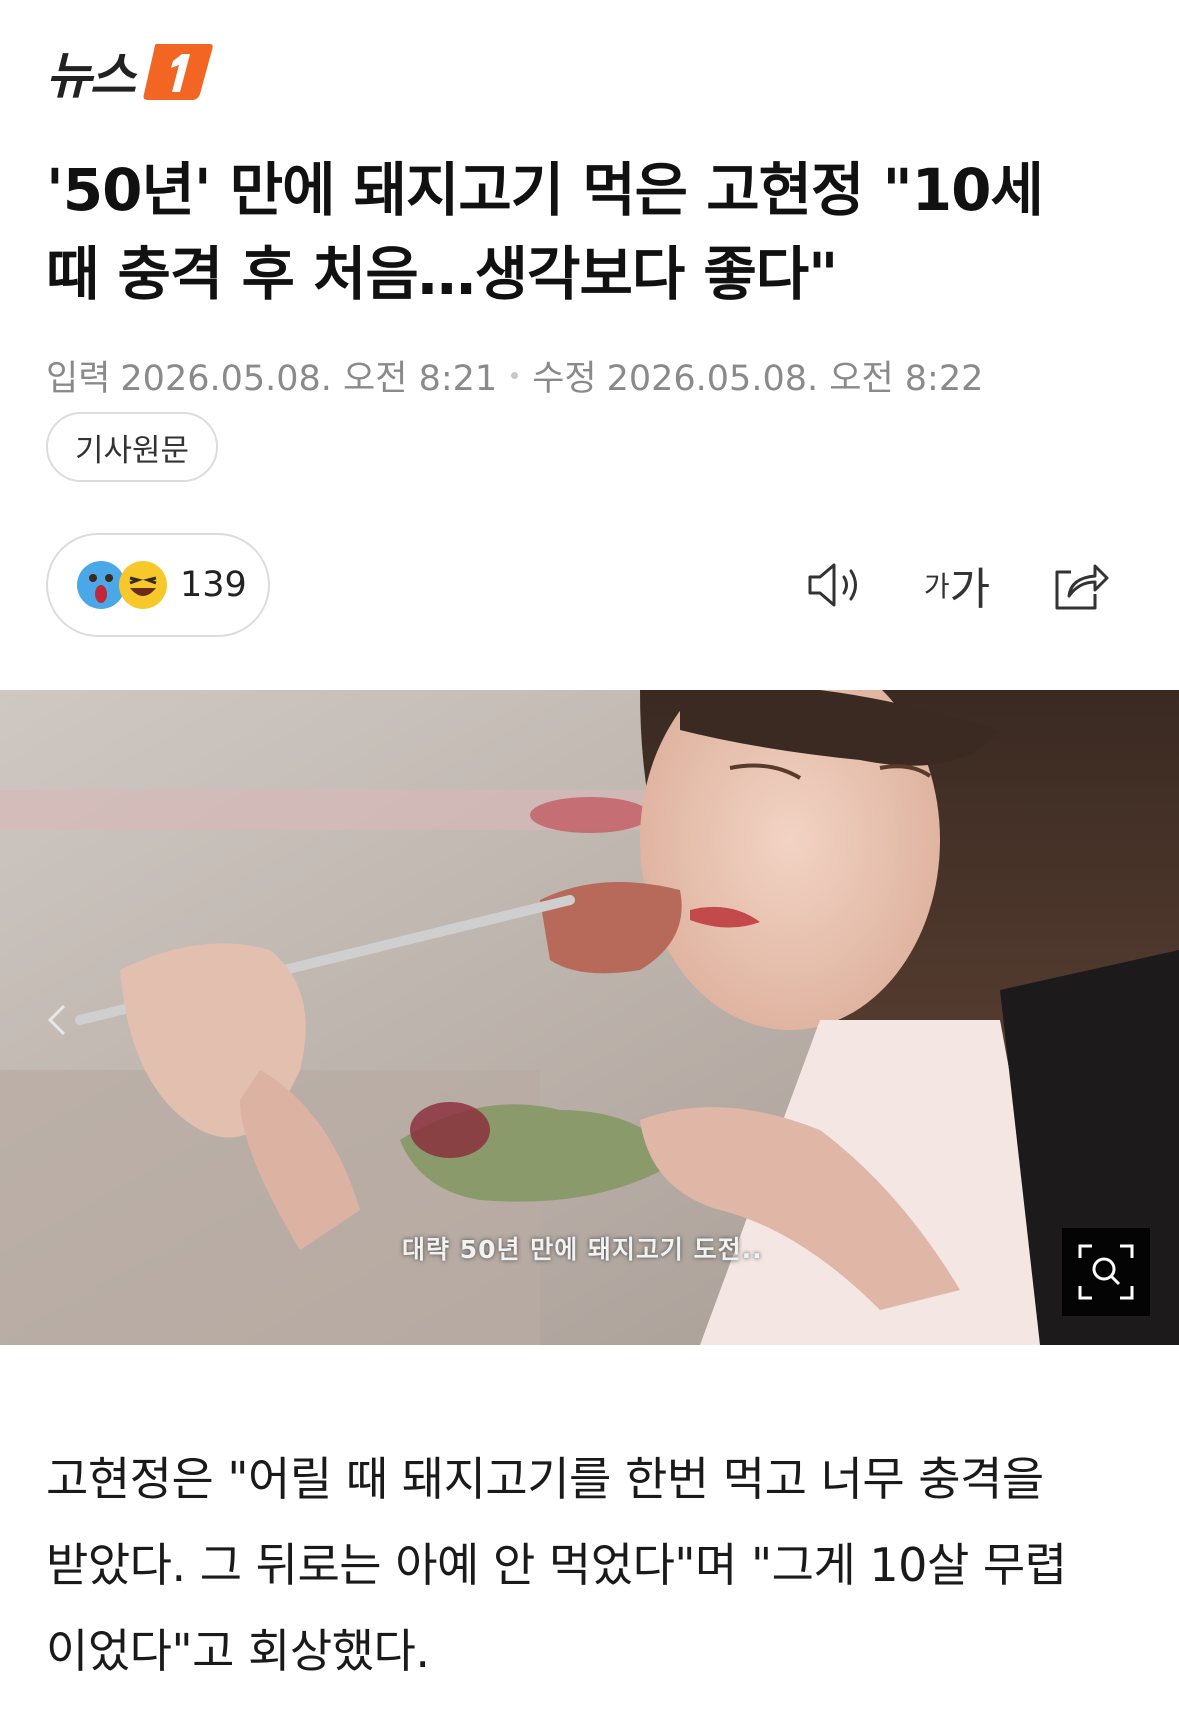 This screenshot has height=1721, width=1179. What do you see at coordinates (213, 585) in the screenshot?
I see `reaction-count: 139` at bounding box center [213, 585].